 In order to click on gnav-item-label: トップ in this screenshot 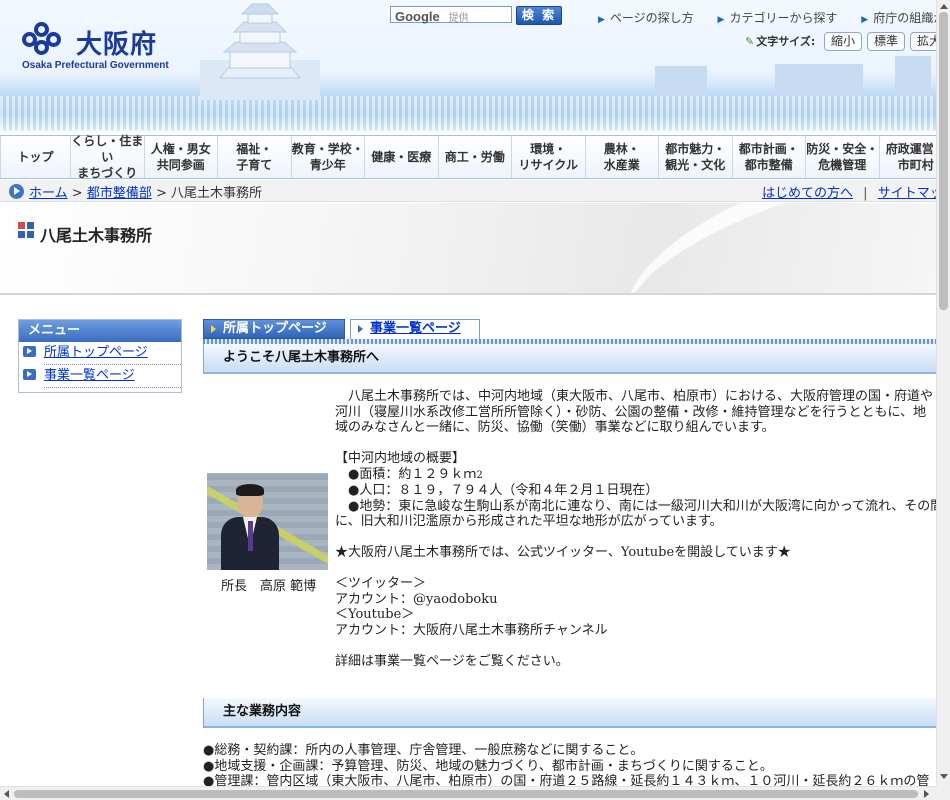, I will do `click(35, 157)`.